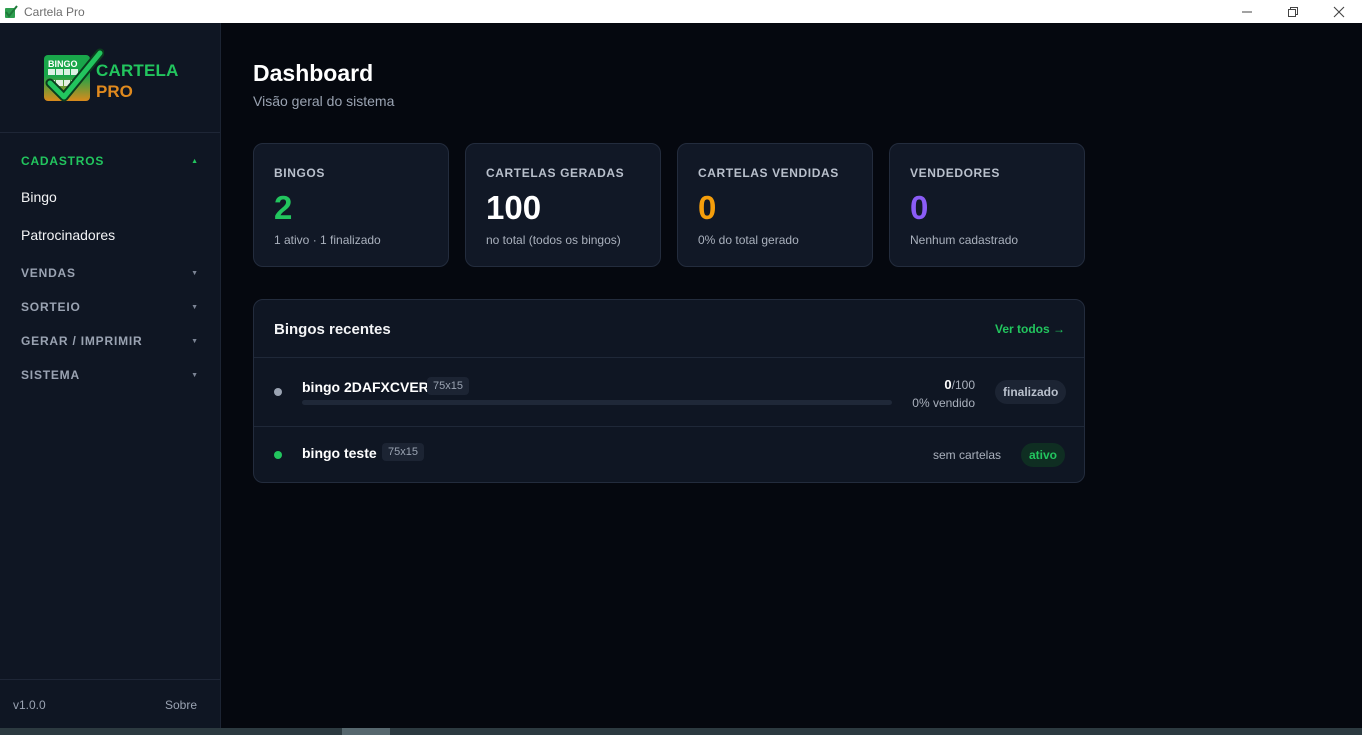 Image resolution: width=1362 pixels, height=735 pixels. I want to click on stat-description: Nenhum cadastrado, so click(964, 240).